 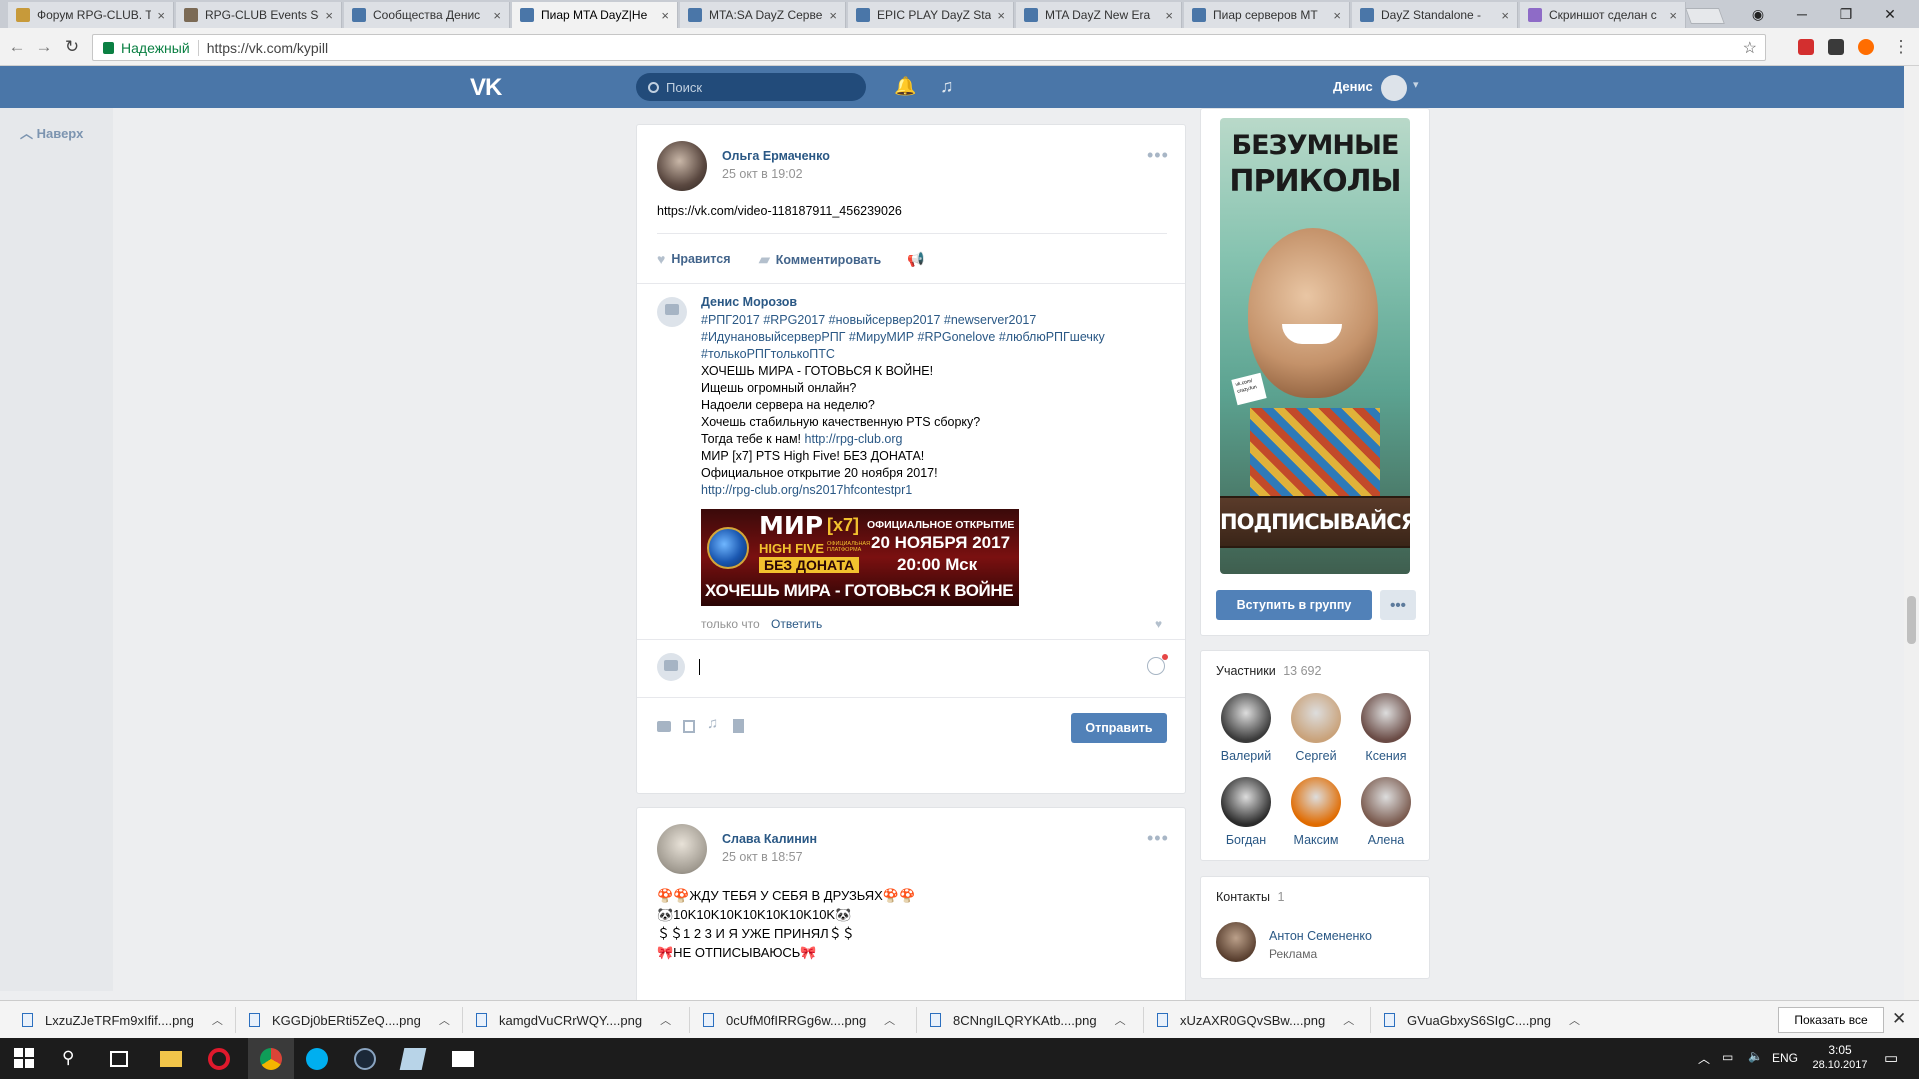 I want to click on post-author: Ольга Ермаченко, so click(x=776, y=156).